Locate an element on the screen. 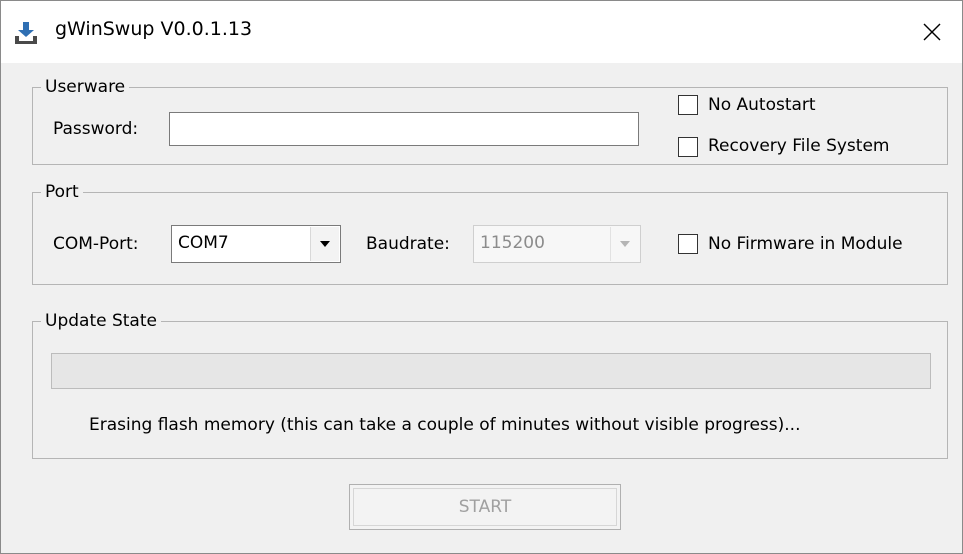 This screenshot has height=554, width=963. com-port-dropdown-button is located at coordinates (324, 244).